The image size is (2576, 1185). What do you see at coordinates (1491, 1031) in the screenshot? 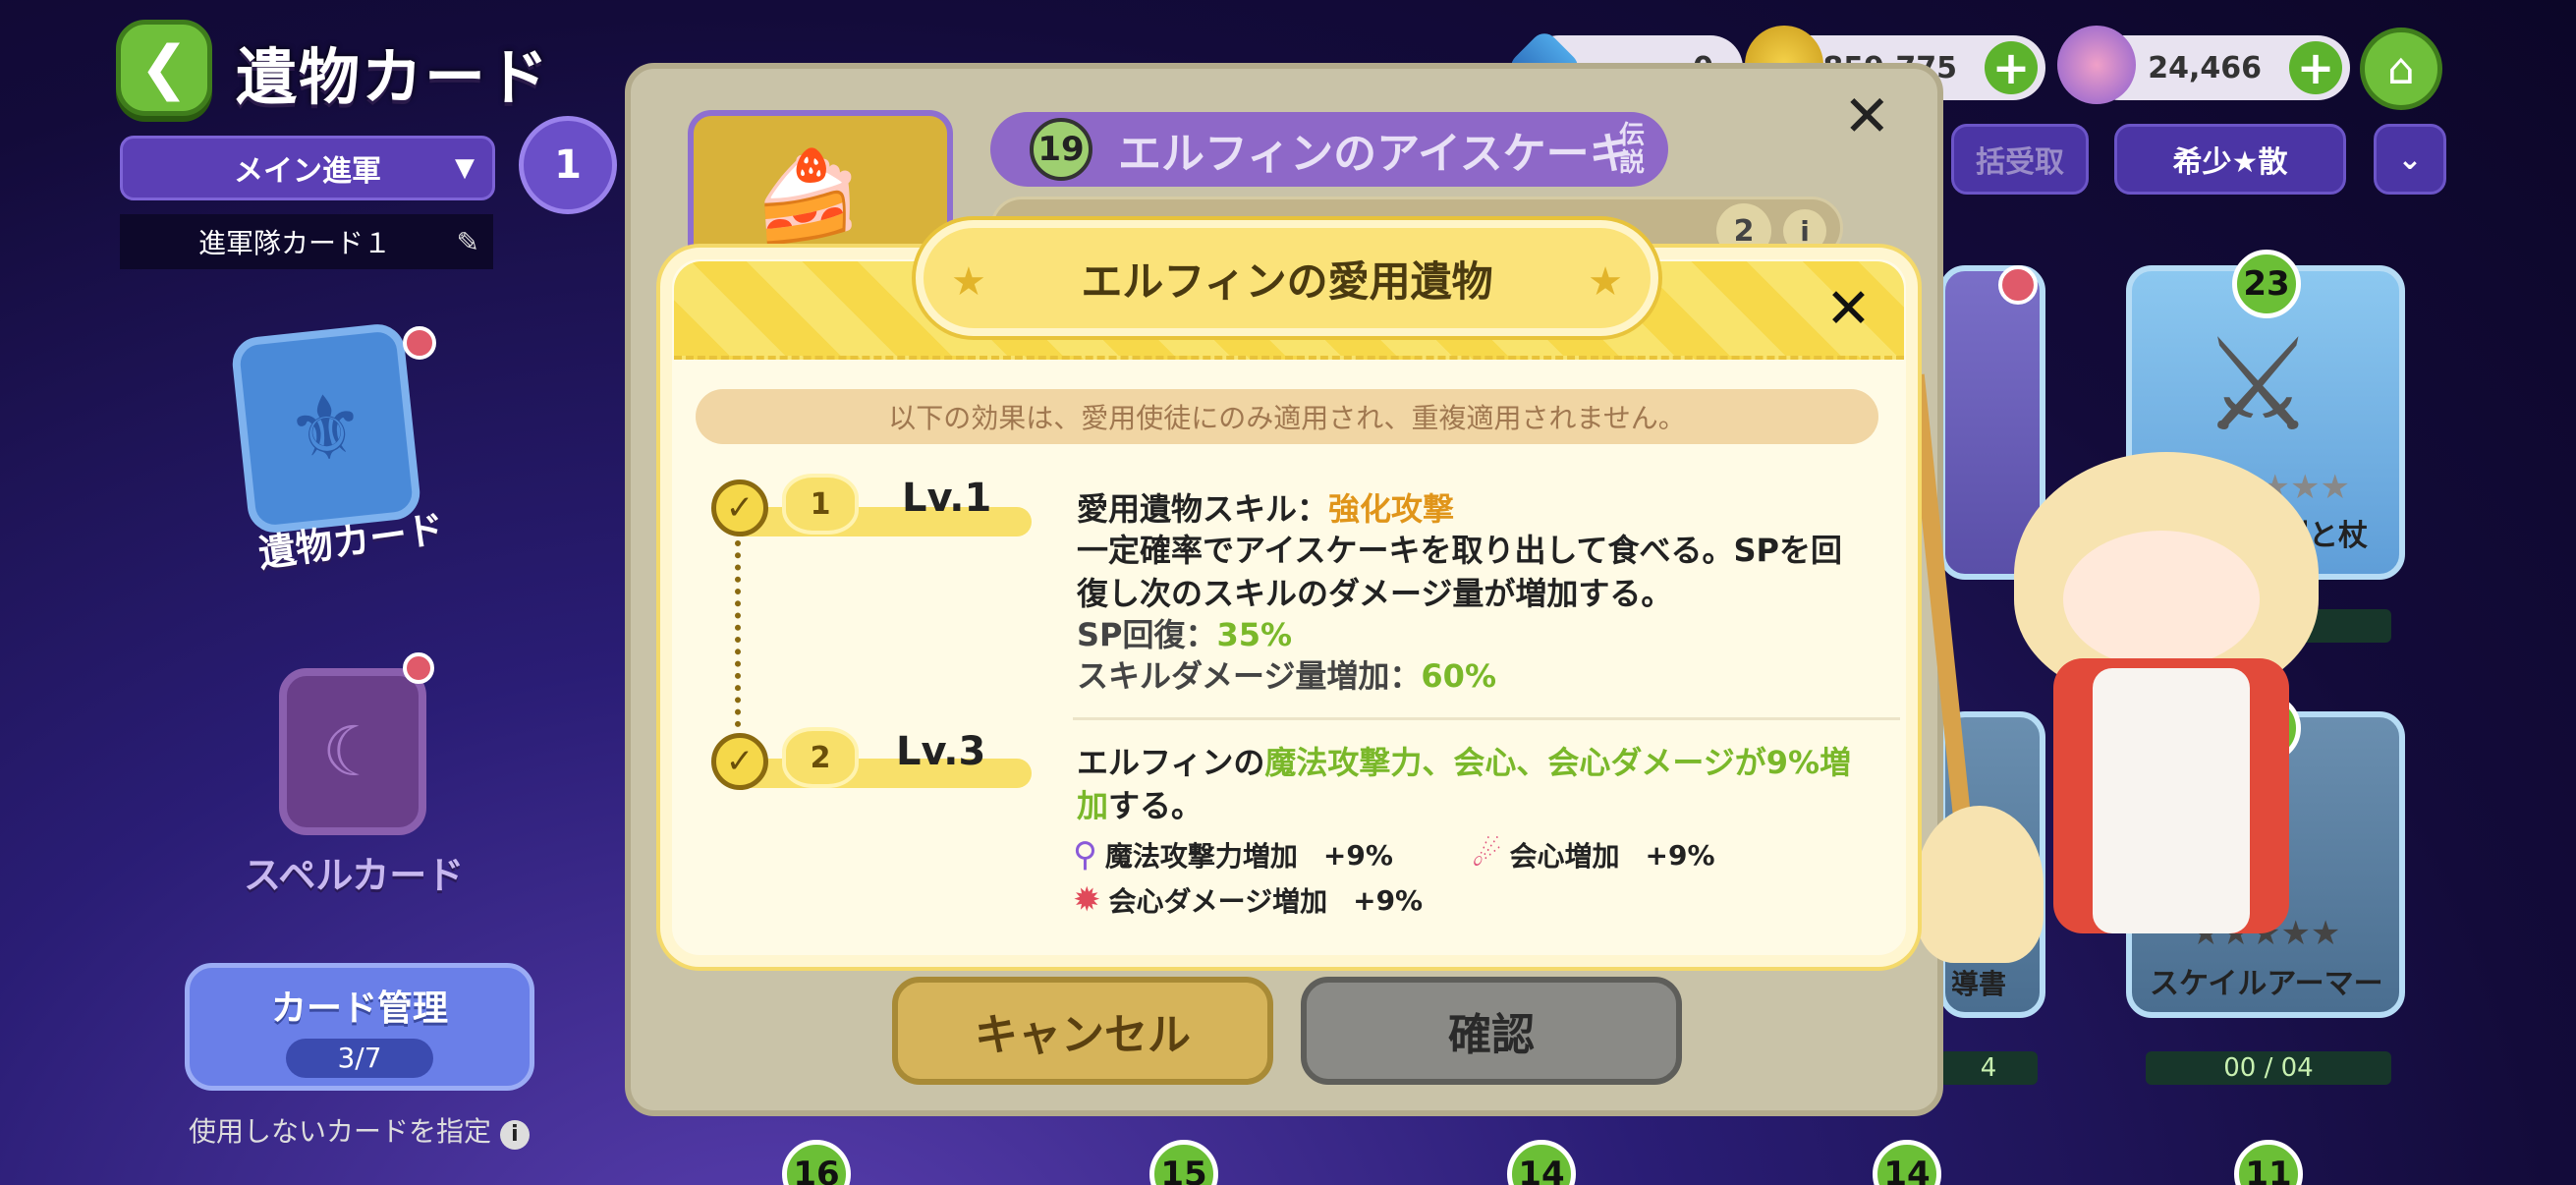
I see `confirm-button: 確認` at bounding box center [1491, 1031].